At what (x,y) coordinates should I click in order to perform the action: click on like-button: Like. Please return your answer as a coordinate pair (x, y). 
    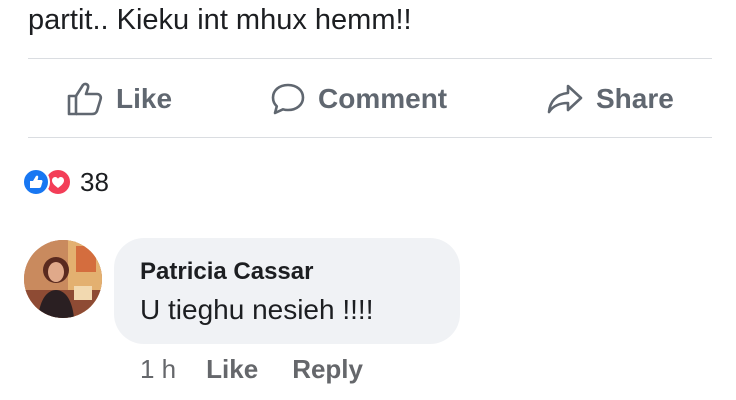
    Looking at the image, I should click on (119, 99).